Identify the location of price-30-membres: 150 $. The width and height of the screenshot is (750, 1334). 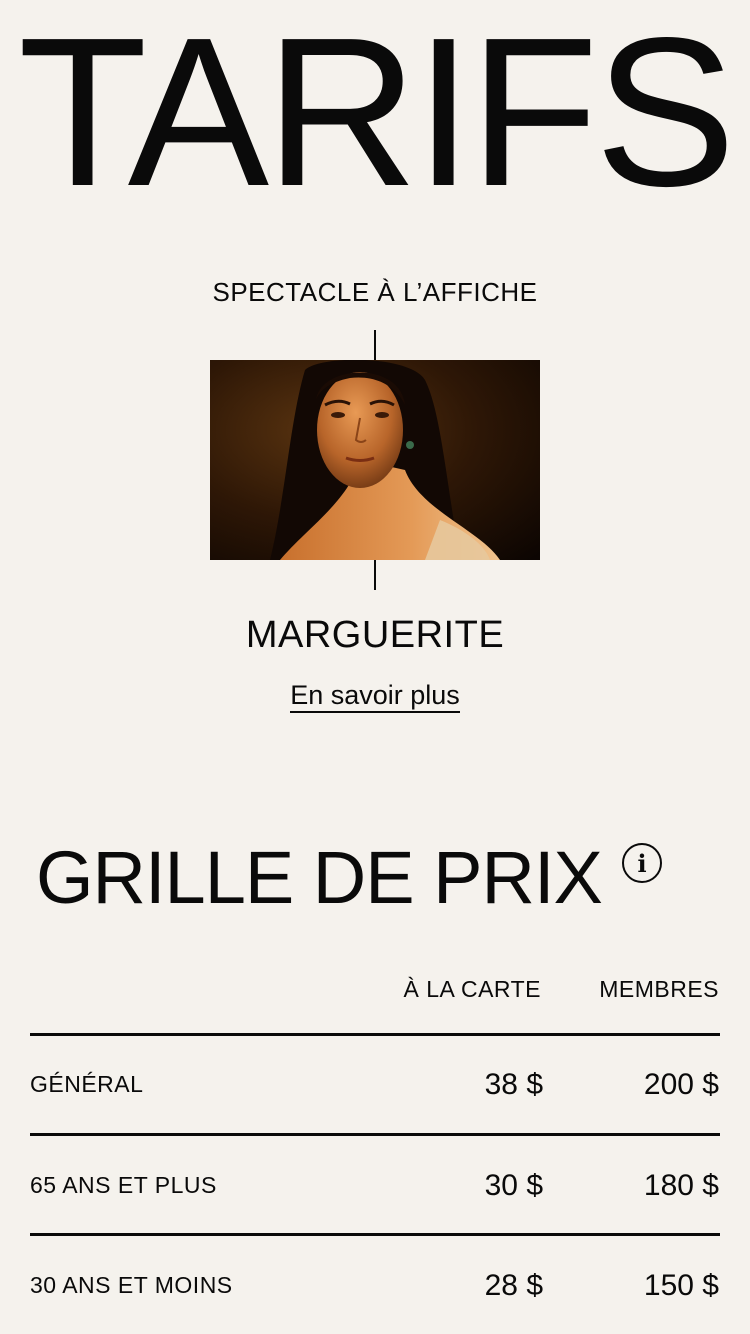
(681, 1285).